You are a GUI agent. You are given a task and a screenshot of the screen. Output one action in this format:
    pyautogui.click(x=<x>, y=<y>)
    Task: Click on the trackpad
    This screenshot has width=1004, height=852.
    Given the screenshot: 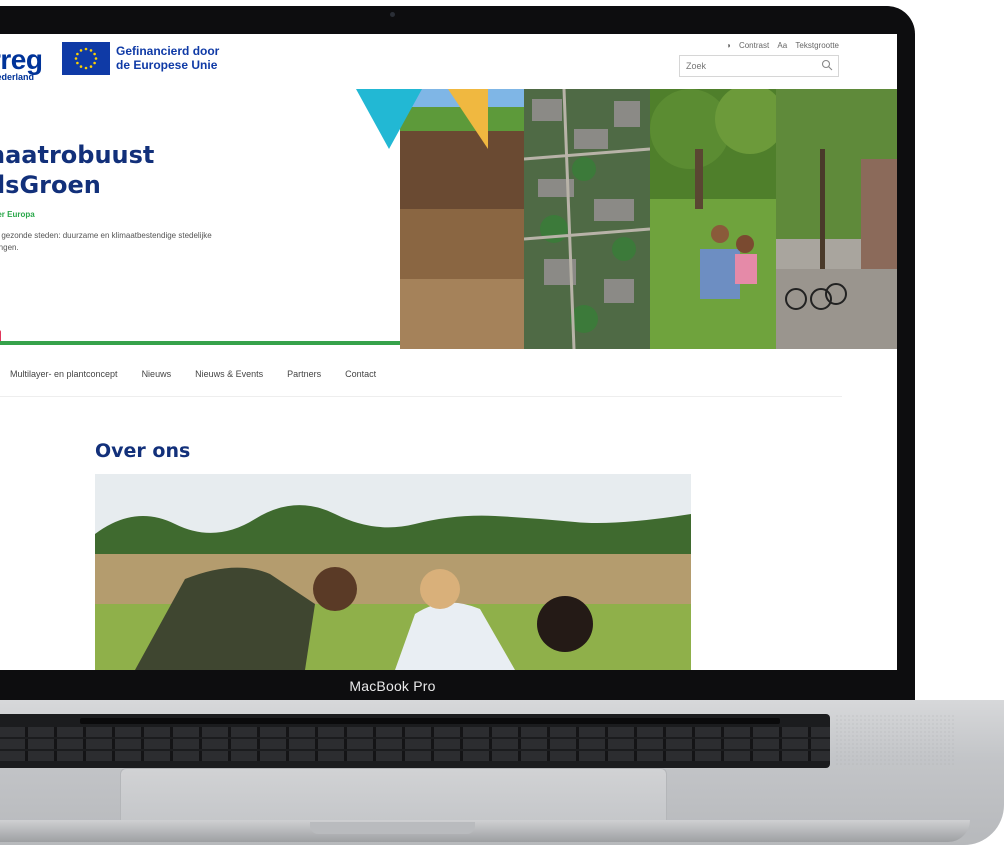 What is the action you would take?
    pyautogui.click(x=393, y=797)
    